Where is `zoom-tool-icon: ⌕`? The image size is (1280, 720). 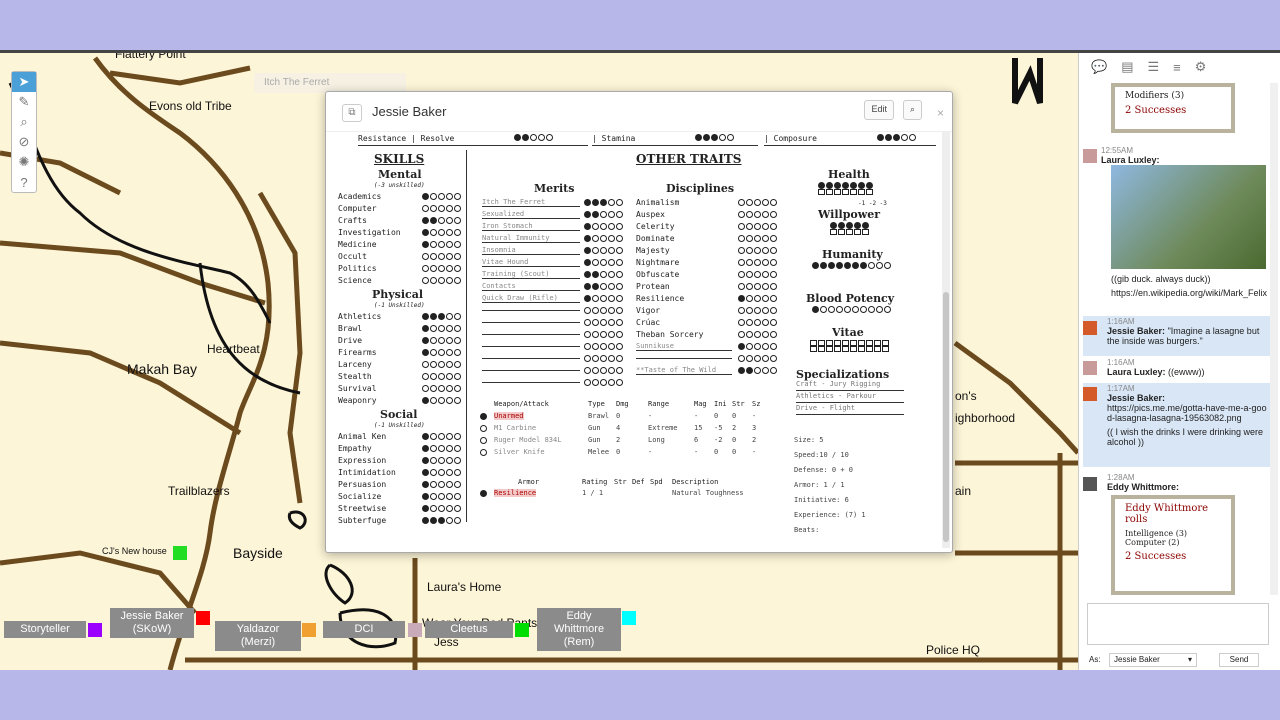
zoom-tool-icon: ⌕ is located at coordinates (24, 122).